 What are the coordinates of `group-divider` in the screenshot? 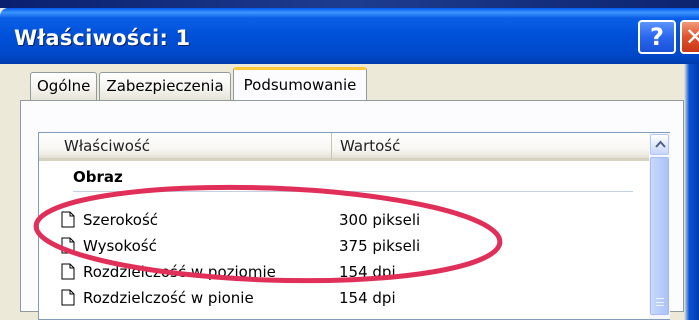 It's located at (353, 191).